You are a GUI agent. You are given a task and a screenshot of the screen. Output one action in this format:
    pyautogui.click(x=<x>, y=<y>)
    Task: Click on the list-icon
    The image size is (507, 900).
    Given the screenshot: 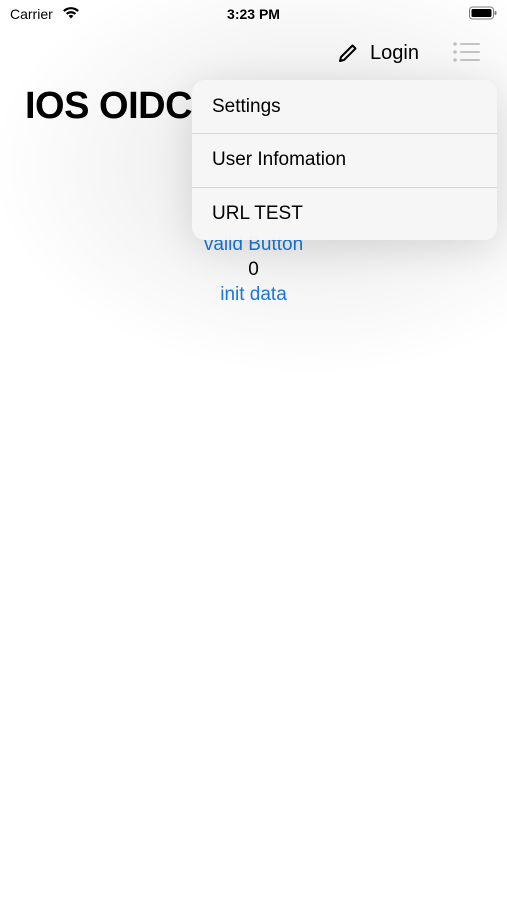 What is the action you would take?
    pyautogui.click(x=467, y=52)
    